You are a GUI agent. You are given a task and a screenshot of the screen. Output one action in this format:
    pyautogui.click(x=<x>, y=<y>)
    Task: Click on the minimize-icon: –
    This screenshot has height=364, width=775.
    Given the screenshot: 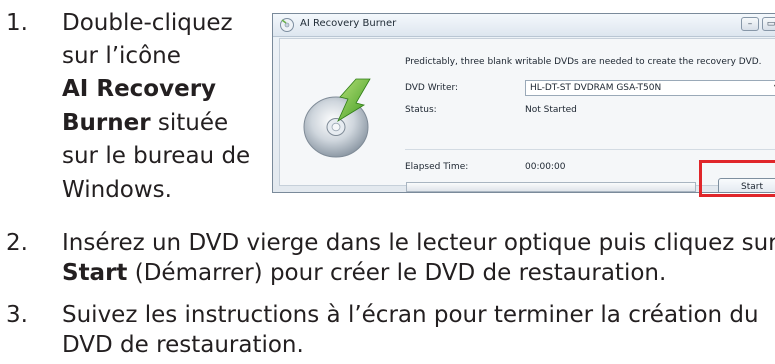 What is the action you would take?
    pyautogui.click(x=750, y=24)
    